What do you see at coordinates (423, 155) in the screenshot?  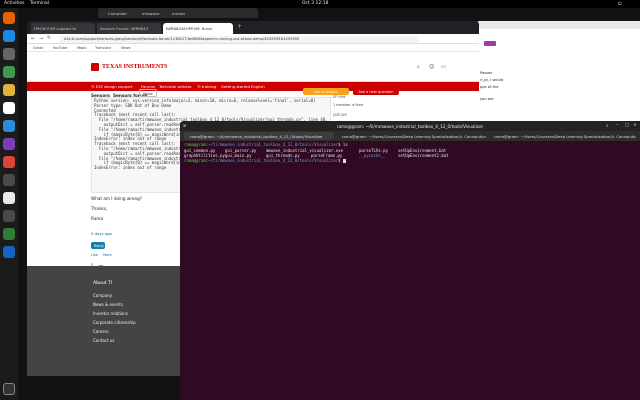 I see `file-entry: setUpEnvironment2.bat` at bounding box center [423, 155].